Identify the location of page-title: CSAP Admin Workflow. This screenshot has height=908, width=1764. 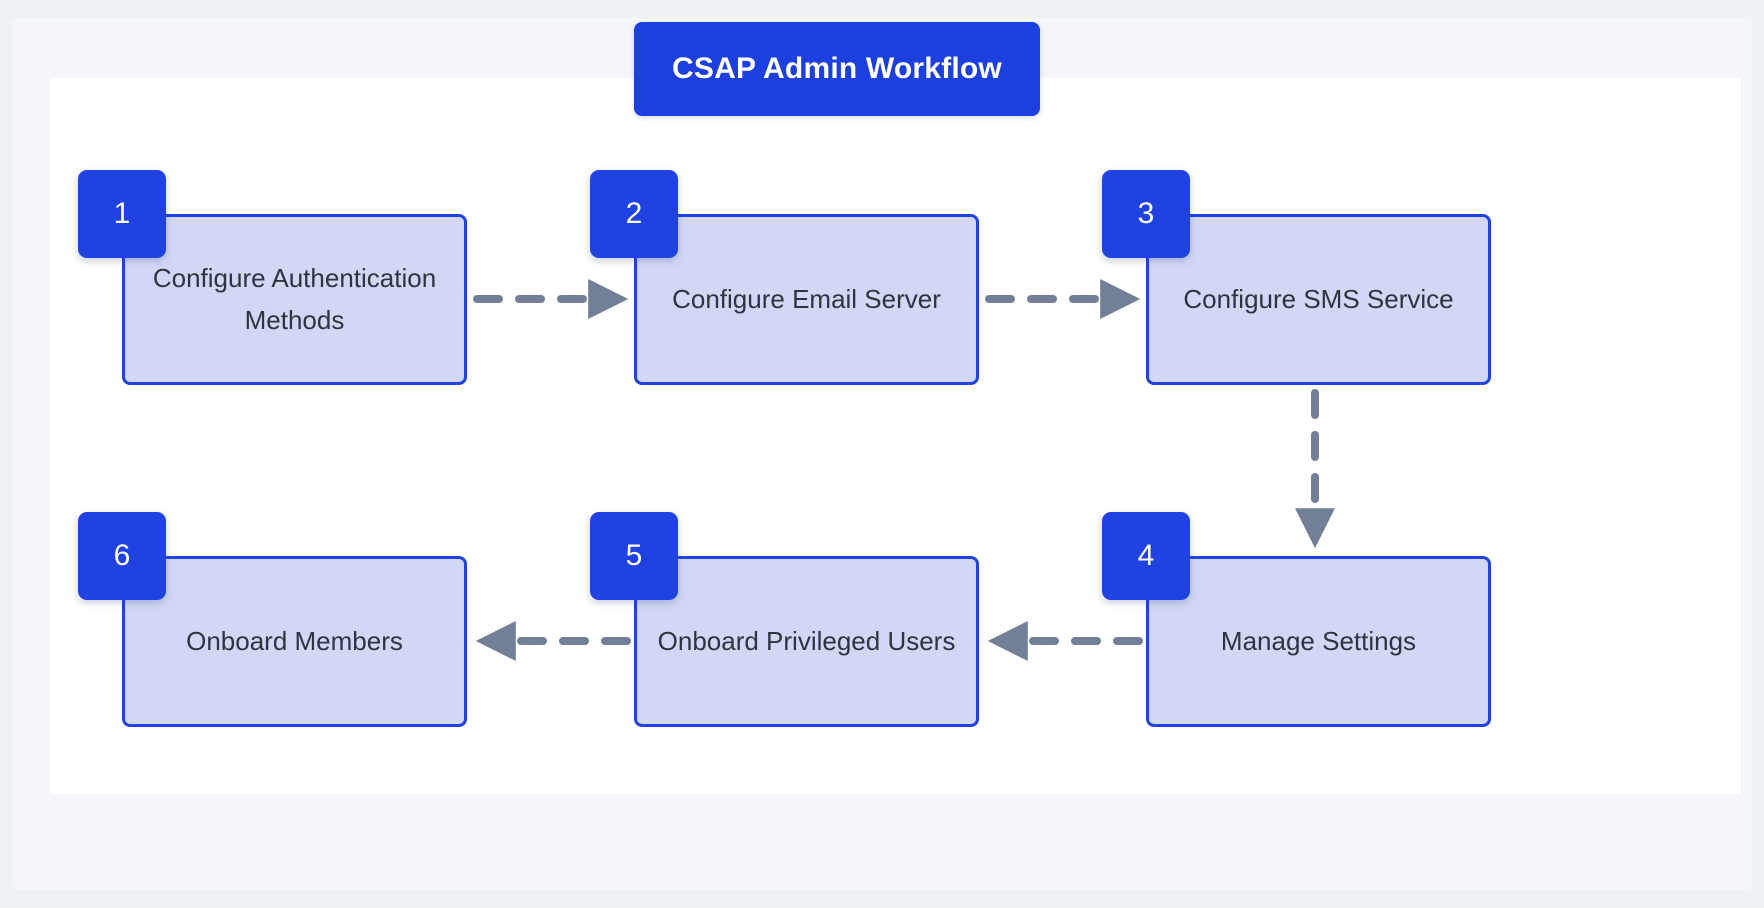
(837, 68).